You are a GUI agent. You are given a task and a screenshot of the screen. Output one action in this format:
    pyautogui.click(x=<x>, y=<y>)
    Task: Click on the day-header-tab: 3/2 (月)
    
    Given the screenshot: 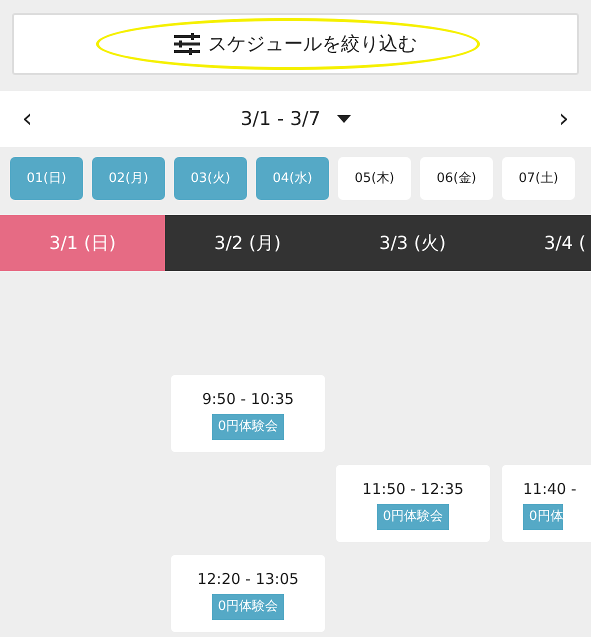 What is the action you would take?
    pyautogui.click(x=247, y=243)
    